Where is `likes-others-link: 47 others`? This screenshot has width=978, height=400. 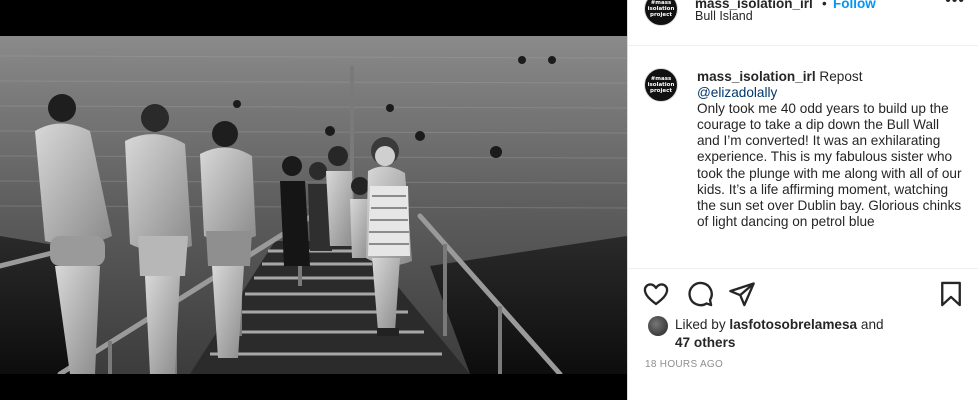
likes-others-link: 47 others is located at coordinates (705, 342).